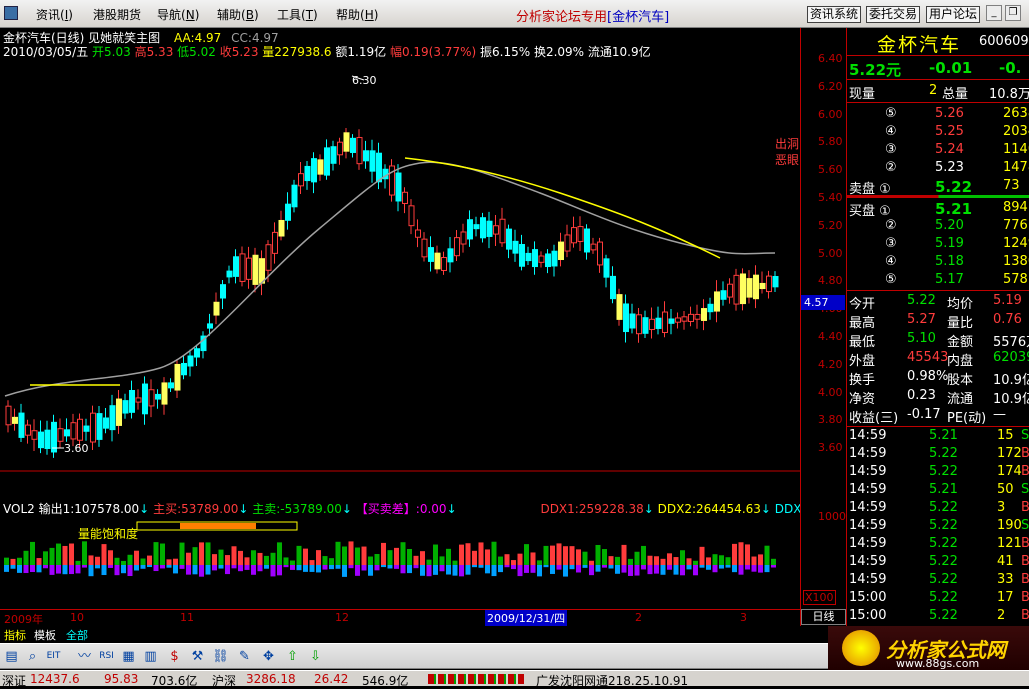  Describe the element at coordinates (938, 416) in the screenshot. I see `stat-row: 收益(三) -0.17 PE(动) —` at that location.